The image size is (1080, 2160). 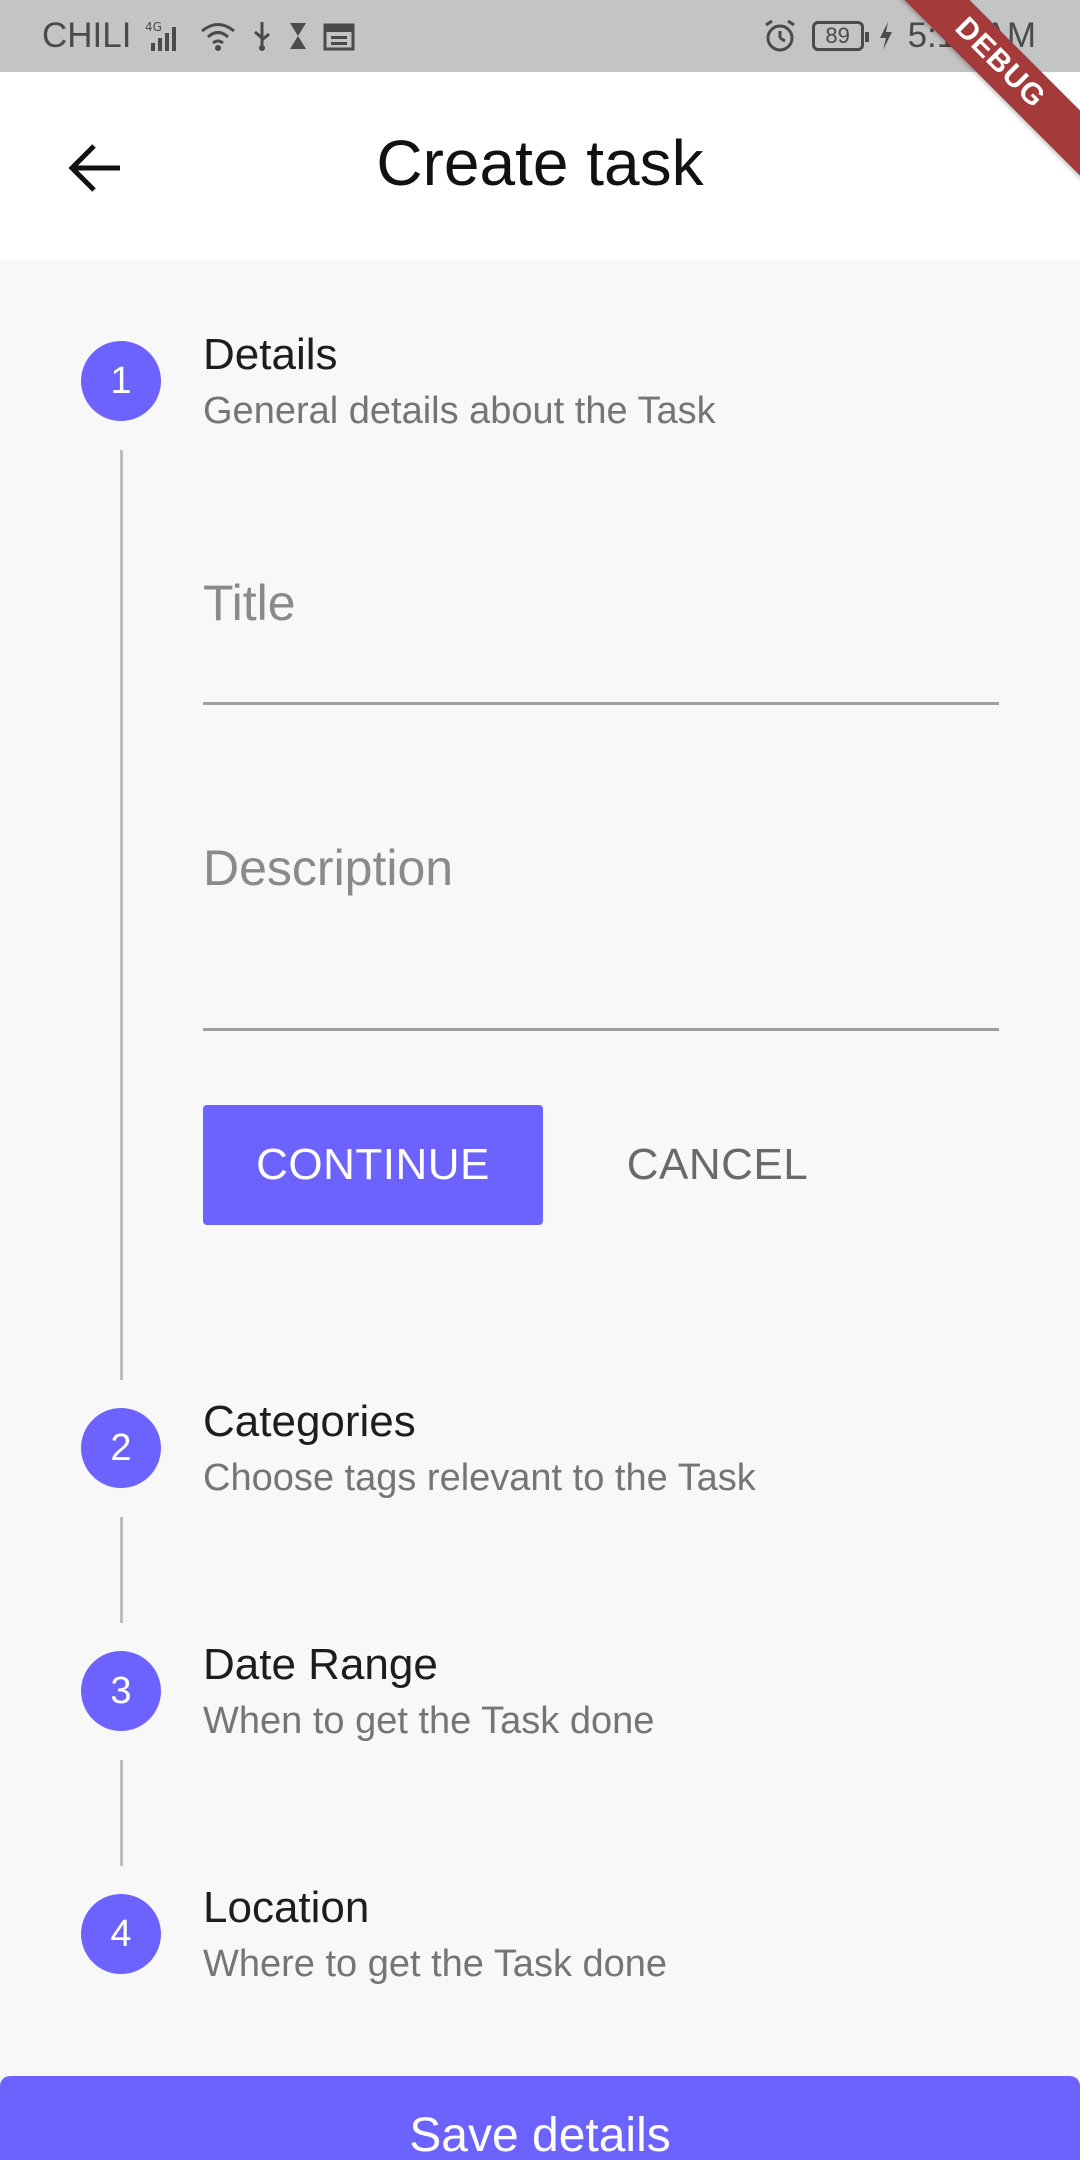 What do you see at coordinates (459, 411) in the screenshot?
I see `step-1-subtitle: General details about the Task` at bounding box center [459, 411].